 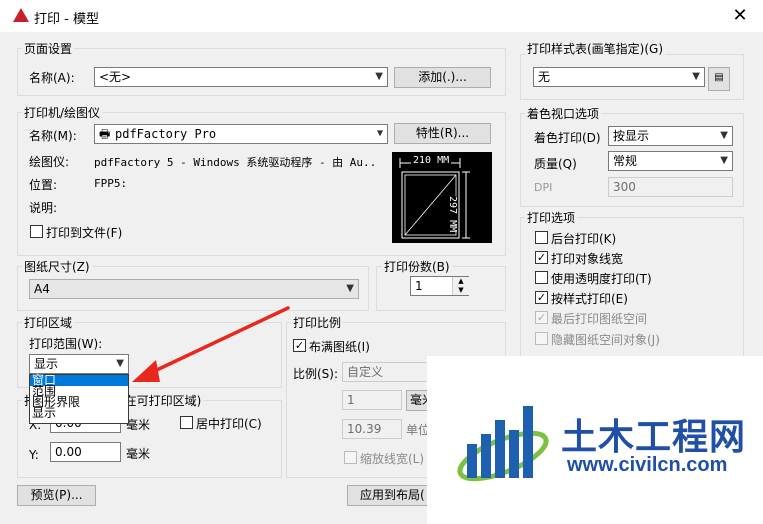 I want to click on hide-paperspace-label: 隐藏图纸空间对象(J), so click(x=605, y=340).